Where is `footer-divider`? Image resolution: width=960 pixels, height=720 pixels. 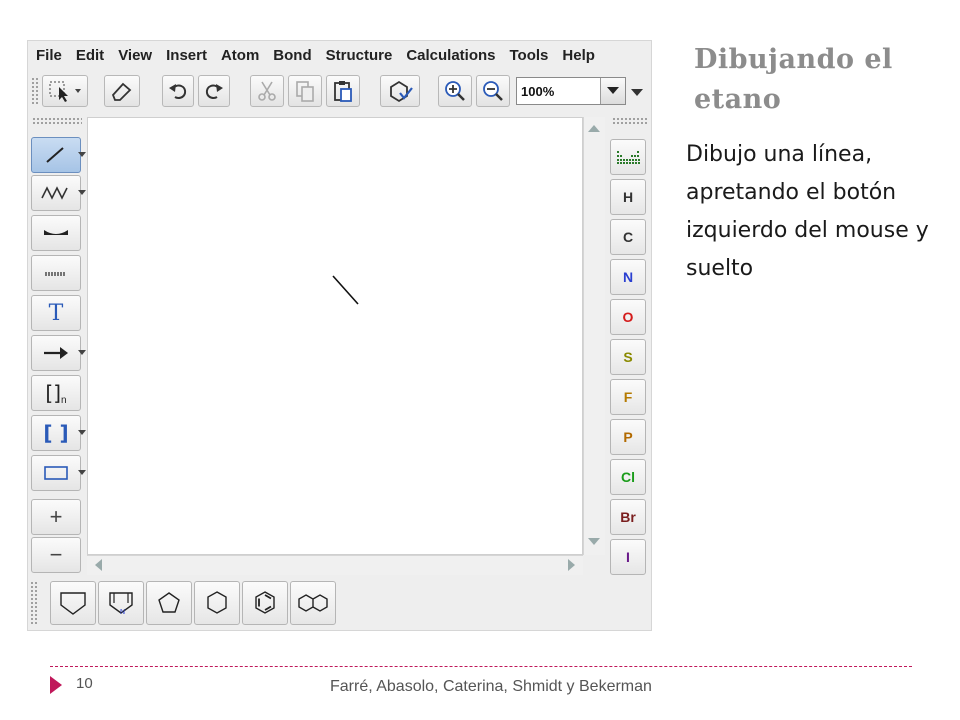 footer-divider is located at coordinates (481, 666).